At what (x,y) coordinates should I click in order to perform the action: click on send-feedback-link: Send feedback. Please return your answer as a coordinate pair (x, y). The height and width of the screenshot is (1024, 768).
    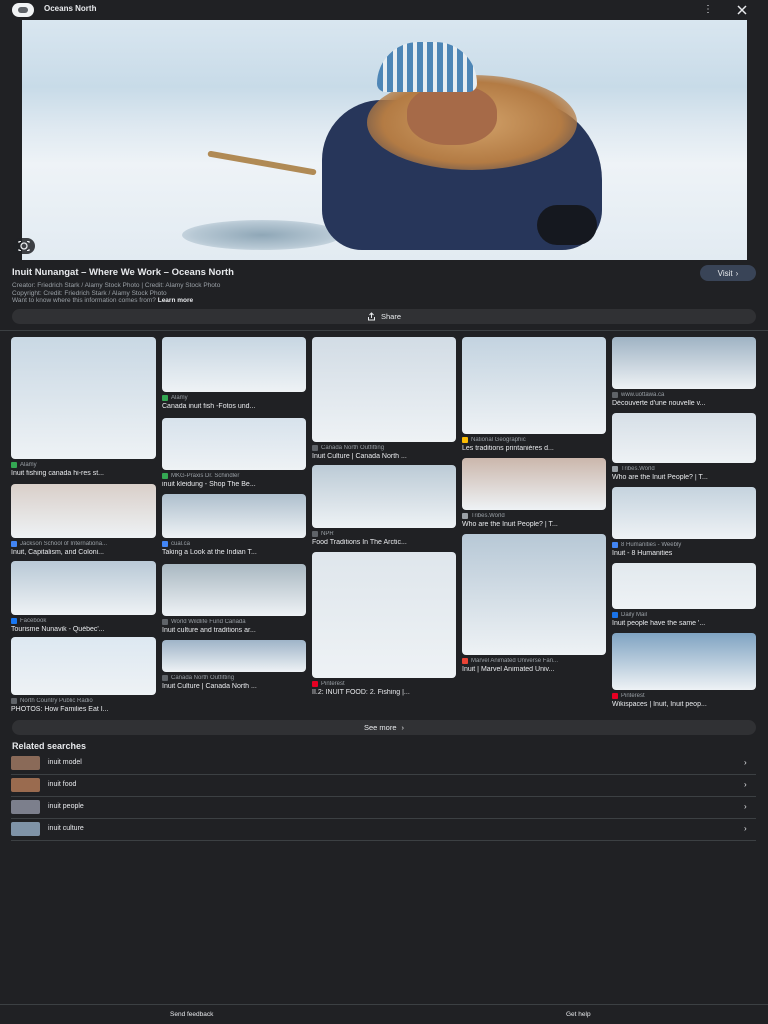
    Looking at the image, I should click on (191, 1014).